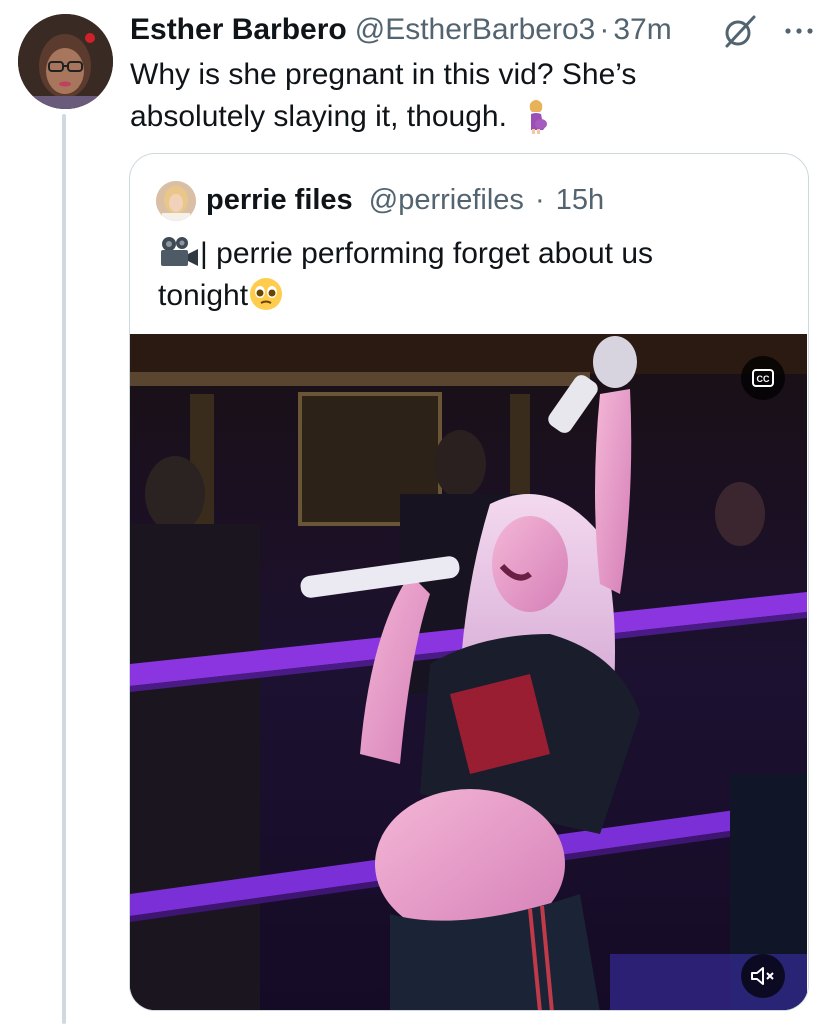 The height and width of the screenshot is (1024, 827). I want to click on quote-author-avatar, so click(176, 201).